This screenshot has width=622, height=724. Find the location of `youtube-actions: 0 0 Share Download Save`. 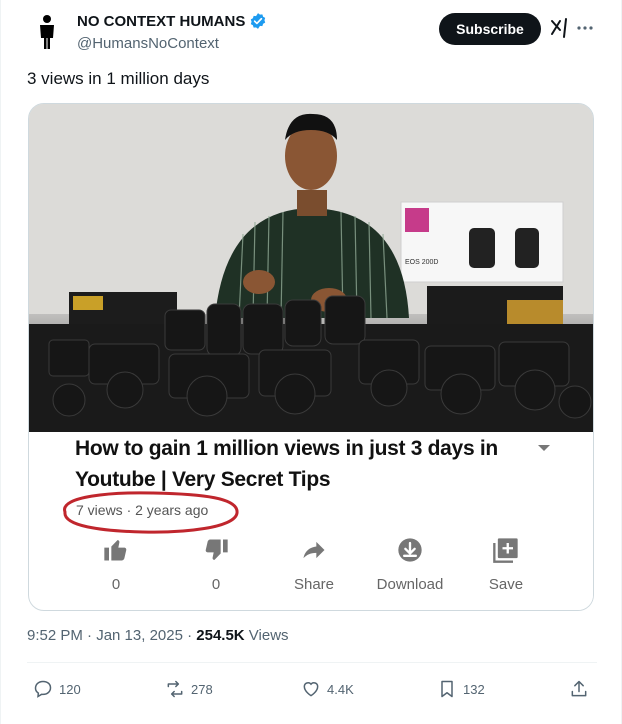

youtube-actions: 0 0 Share Download Save is located at coordinates (331, 566).